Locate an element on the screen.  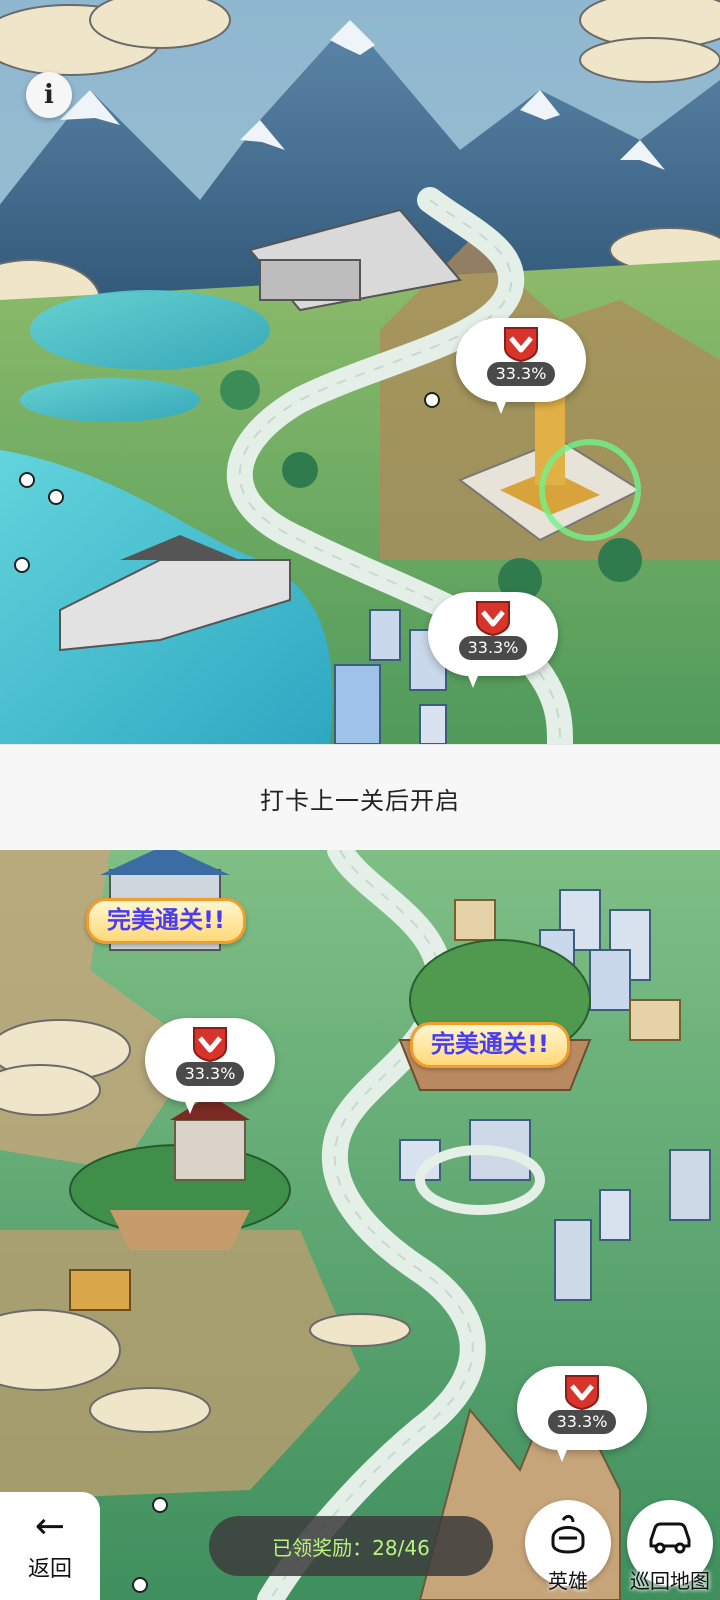
tour-map-button: 巡回地图 is located at coordinates (670, 1546).